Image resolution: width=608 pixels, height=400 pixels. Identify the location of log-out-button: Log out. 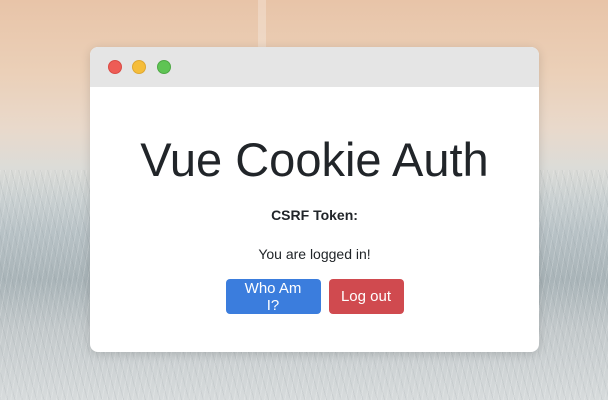
(366, 296).